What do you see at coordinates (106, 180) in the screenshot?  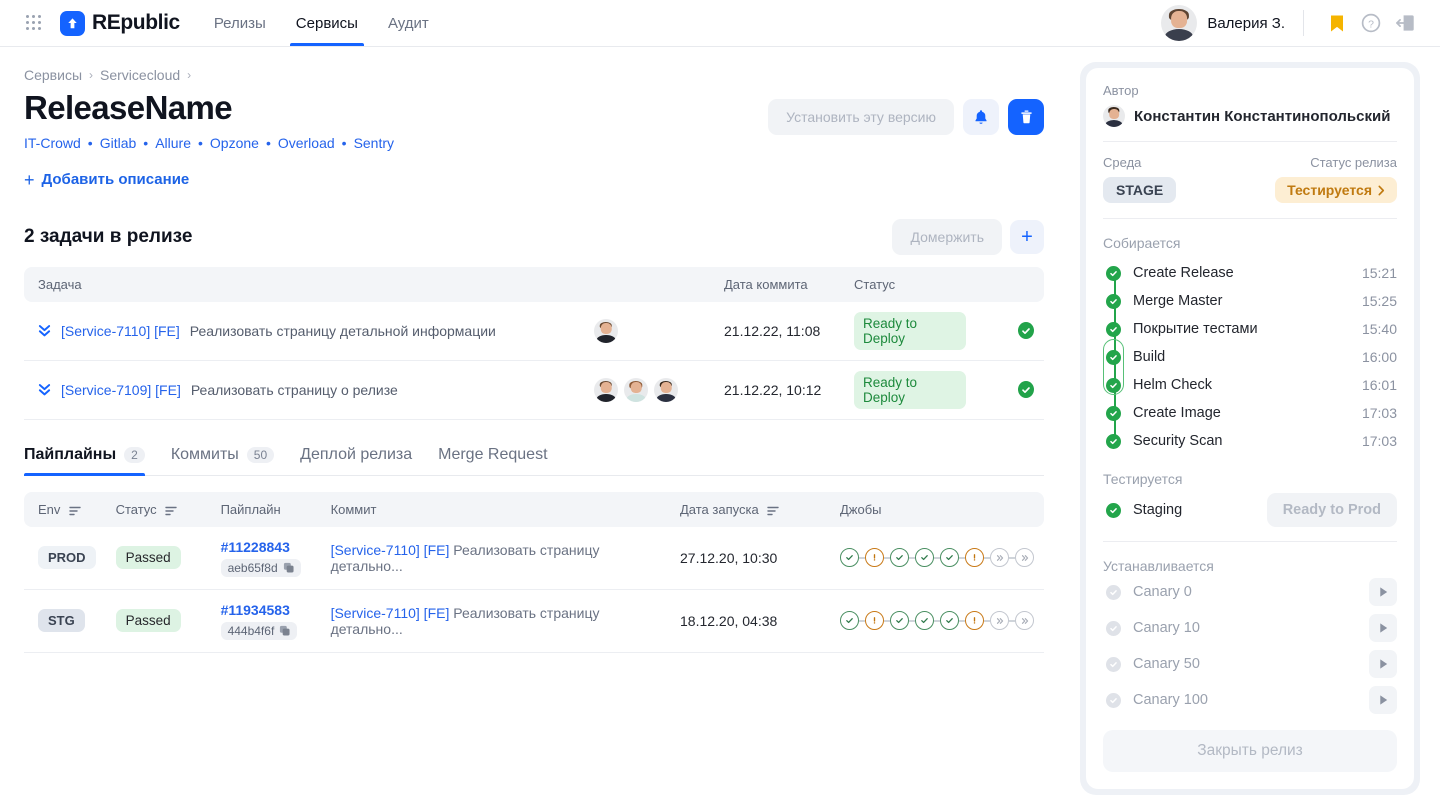 I see `add-description-button: + Добавить описание` at bounding box center [106, 180].